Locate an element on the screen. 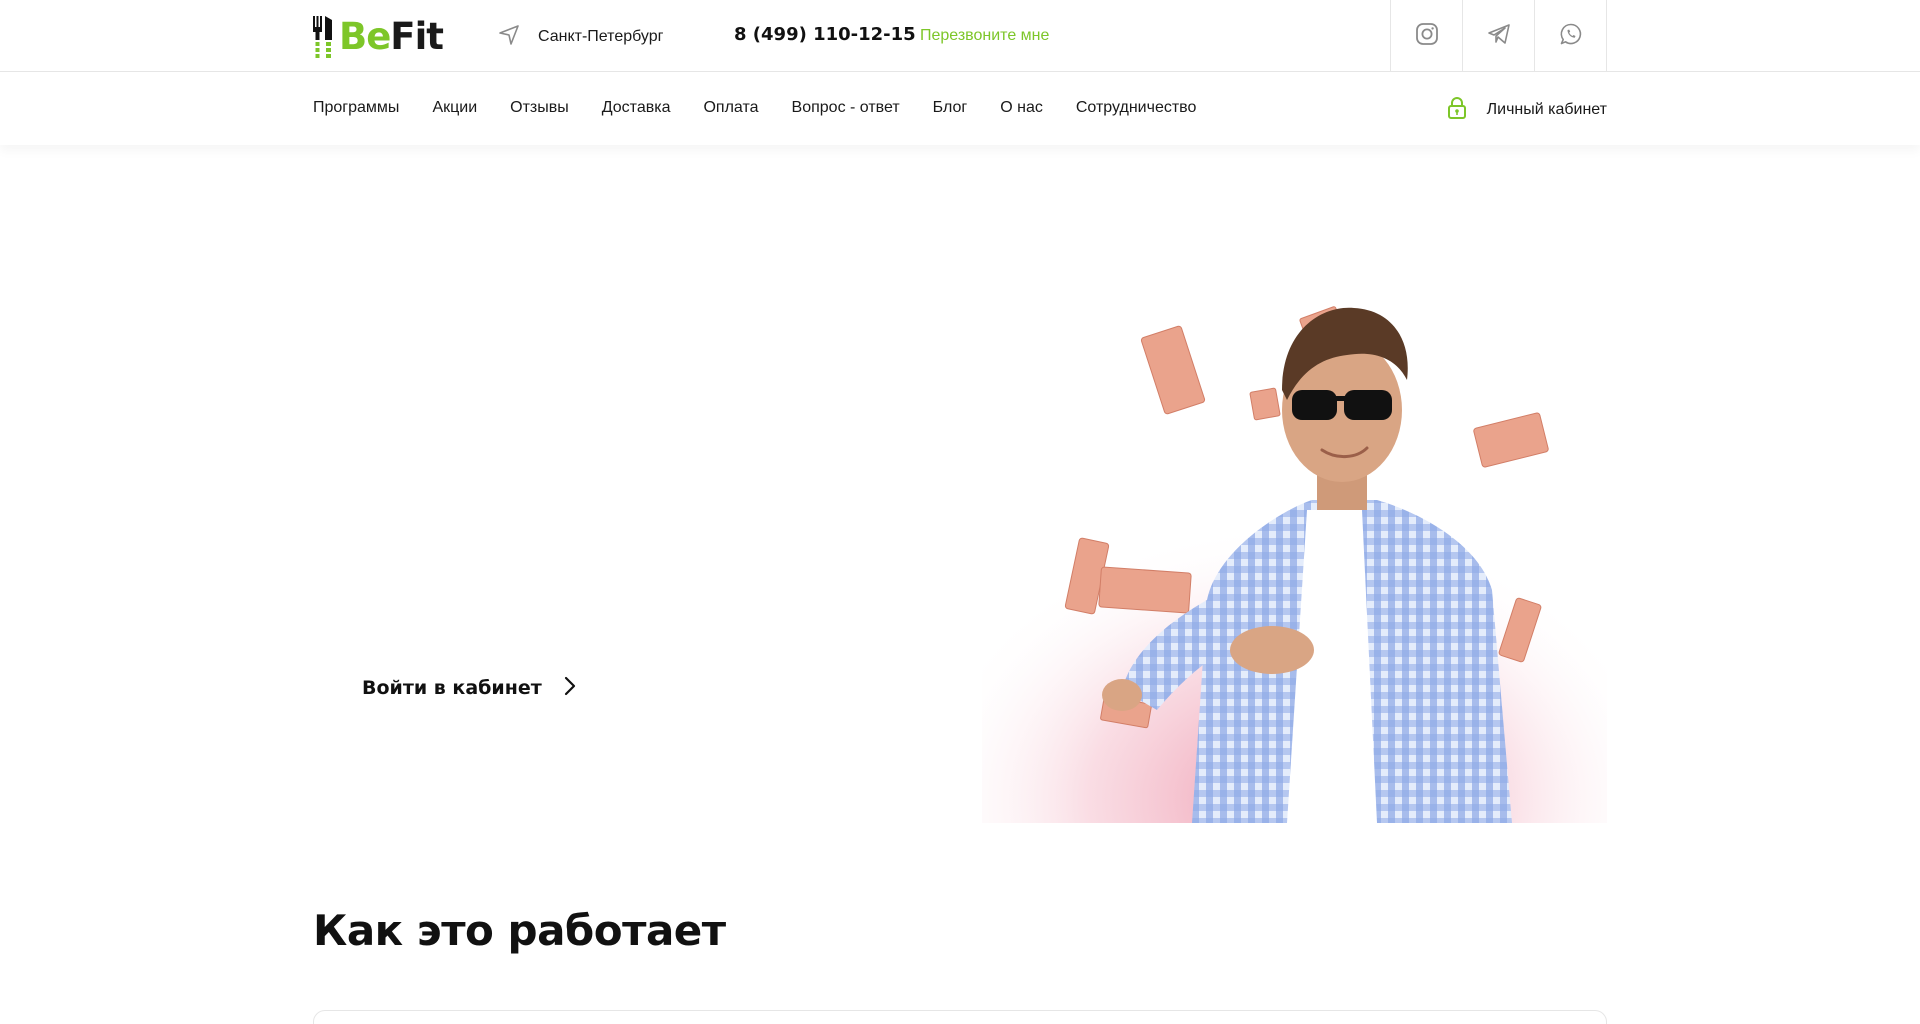 Image resolution: width=1920 pixels, height=1024 pixels. location-arrow-icon is located at coordinates (509, 37).